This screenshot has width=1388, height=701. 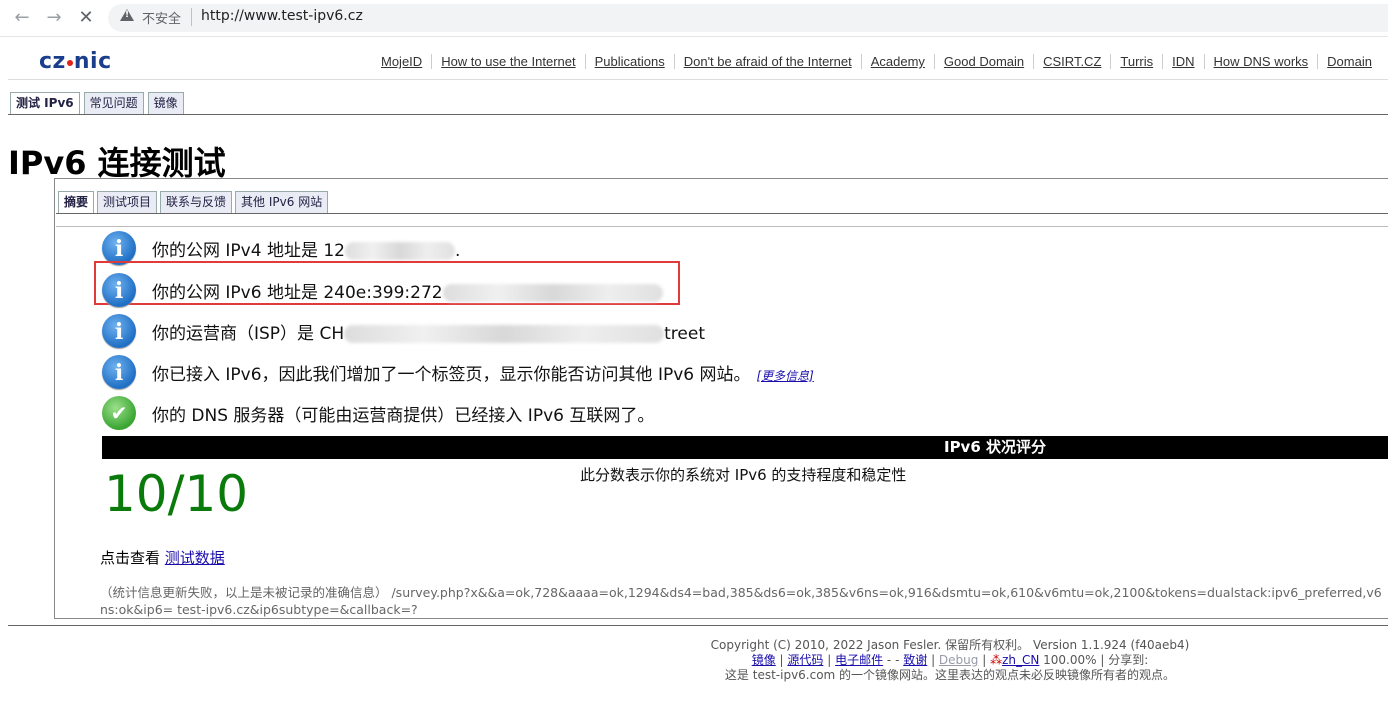 I want to click on ipv4-label: 你的公网 IPv4 地址是 12, so click(x=248, y=250).